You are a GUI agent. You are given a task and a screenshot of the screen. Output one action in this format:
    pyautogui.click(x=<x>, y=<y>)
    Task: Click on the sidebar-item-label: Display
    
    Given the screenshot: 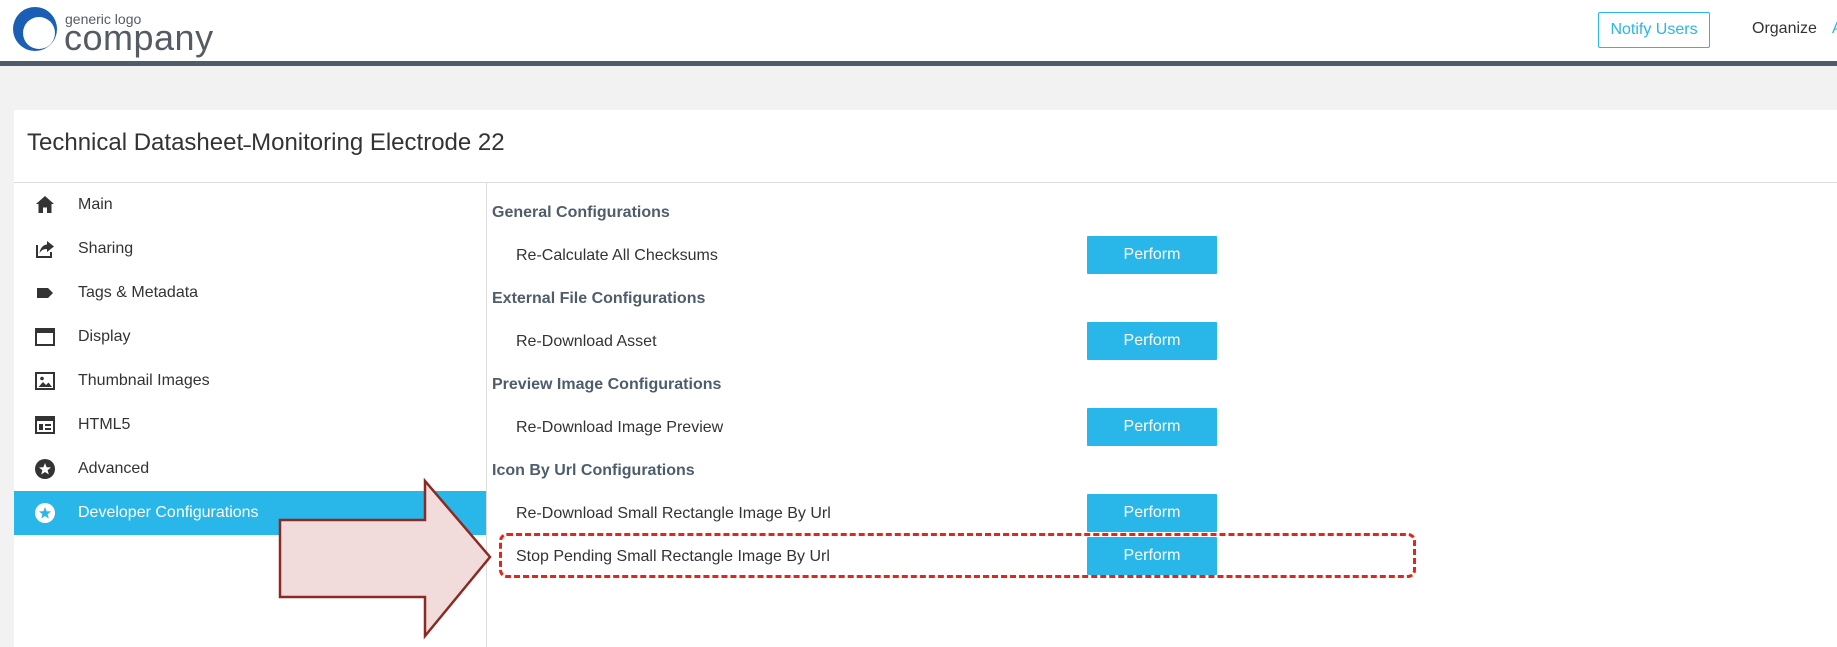 What is the action you would take?
    pyautogui.click(x=104, y=336)
    